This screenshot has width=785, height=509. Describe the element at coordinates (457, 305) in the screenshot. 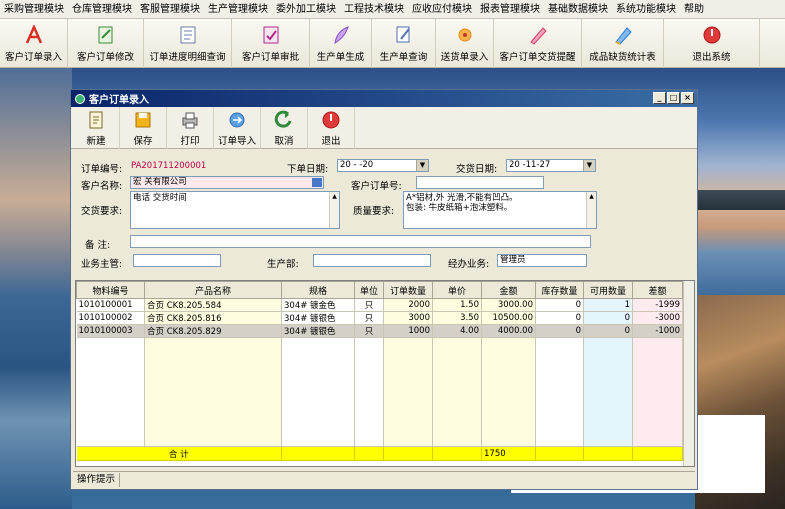

I see `cell-price: 1.50` at that location.